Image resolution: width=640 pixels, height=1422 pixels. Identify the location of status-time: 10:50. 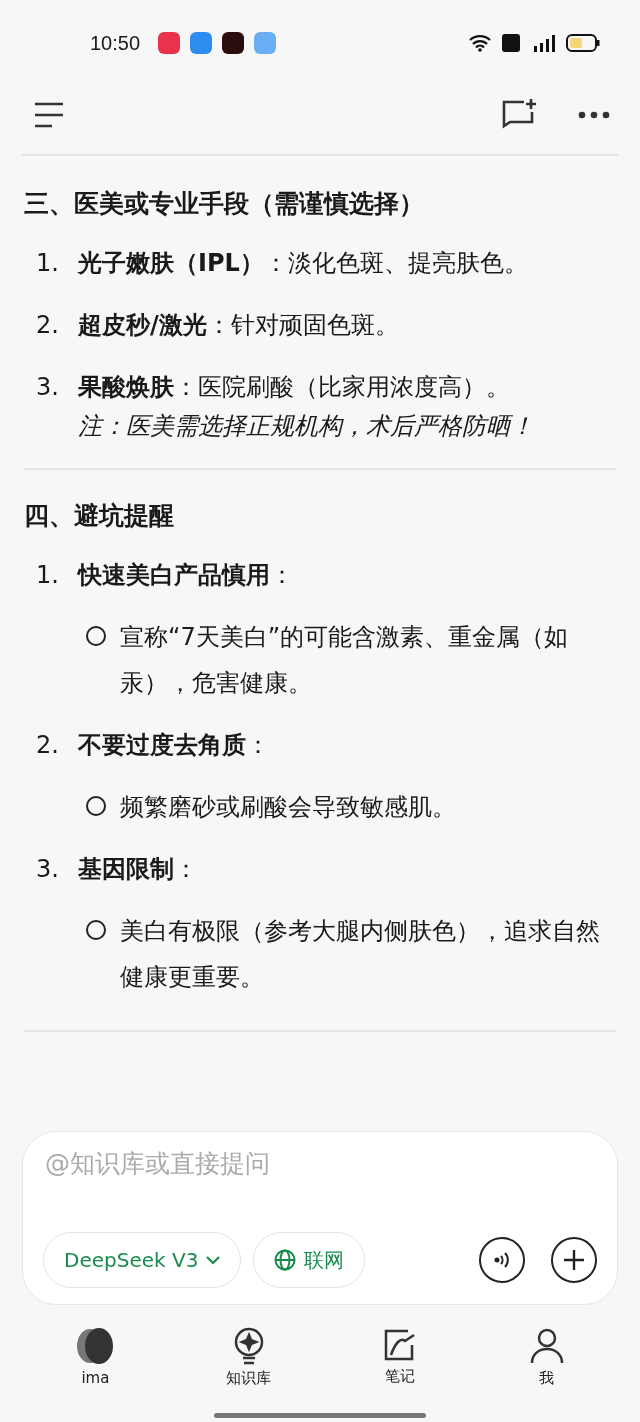
(115, 43).